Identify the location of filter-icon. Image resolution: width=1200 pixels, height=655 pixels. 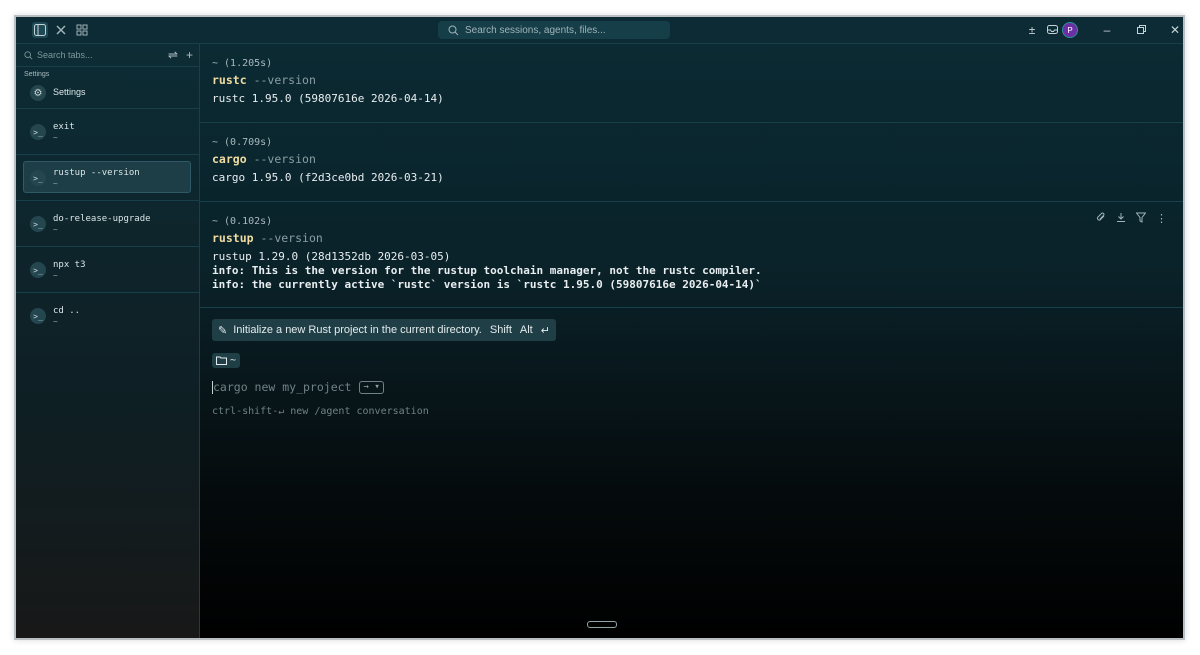
(1141, 219).